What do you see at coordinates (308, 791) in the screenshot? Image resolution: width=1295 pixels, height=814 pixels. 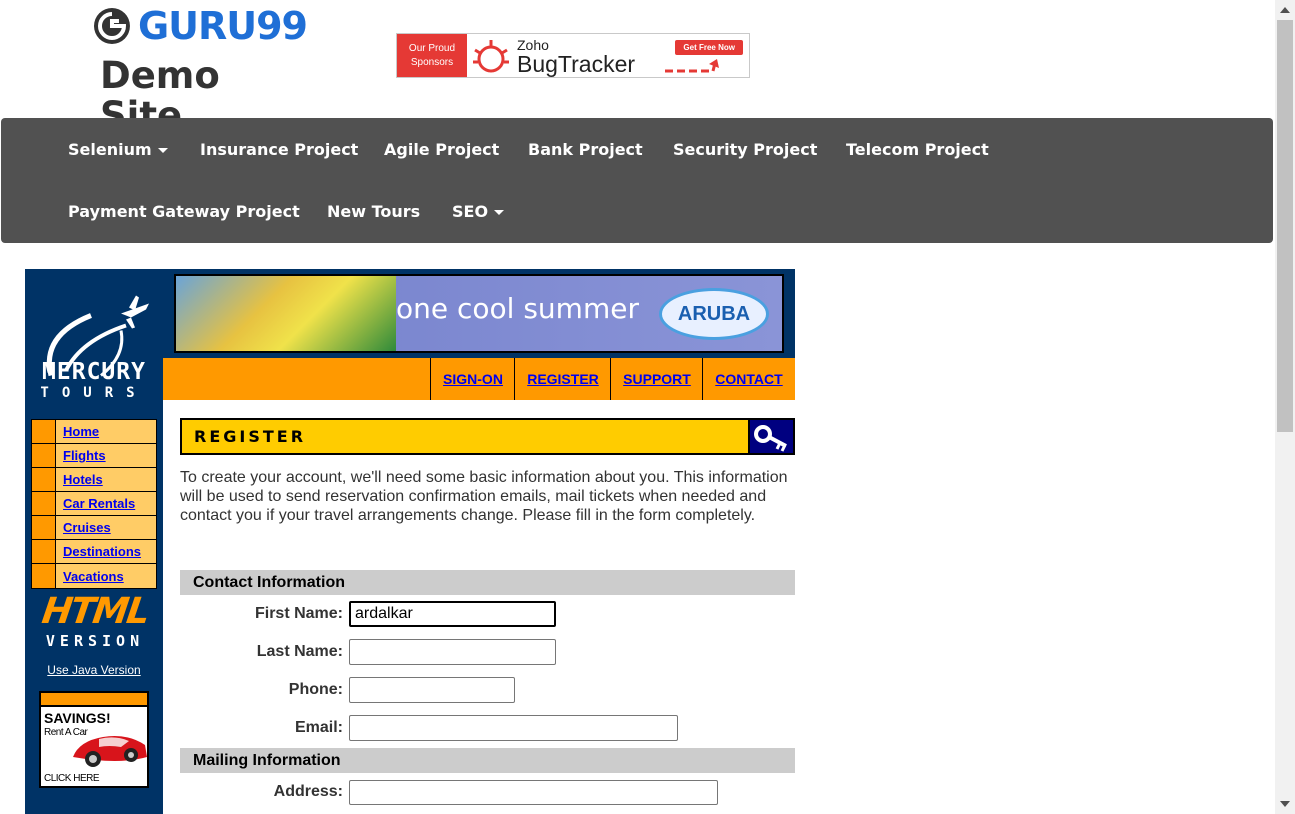 I see `address-label: Address:` at bounding box center [308, 791].